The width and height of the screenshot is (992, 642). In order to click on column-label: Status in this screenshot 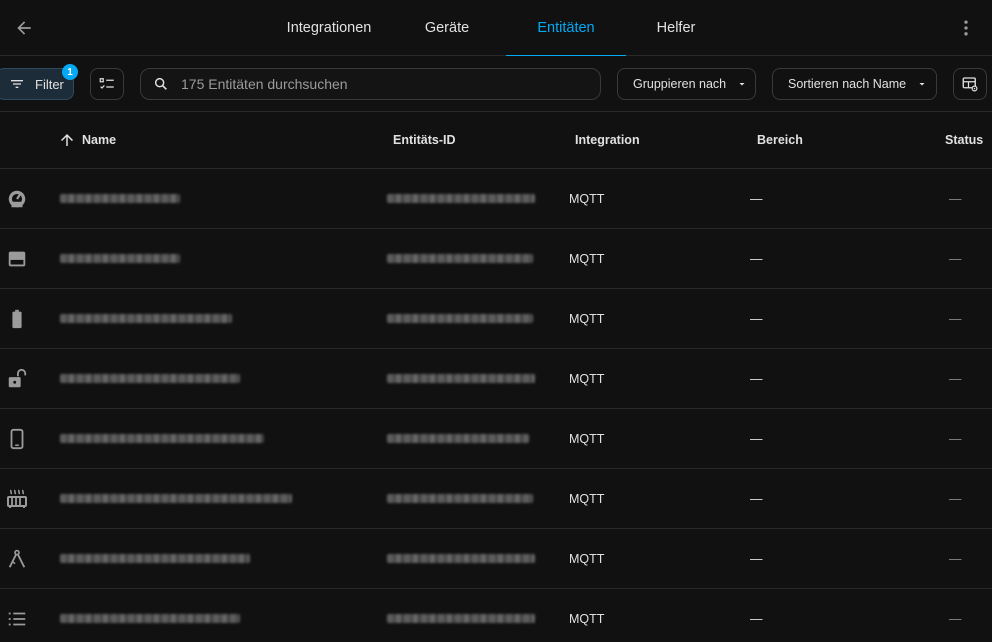, I will do `click(964, 140)`.